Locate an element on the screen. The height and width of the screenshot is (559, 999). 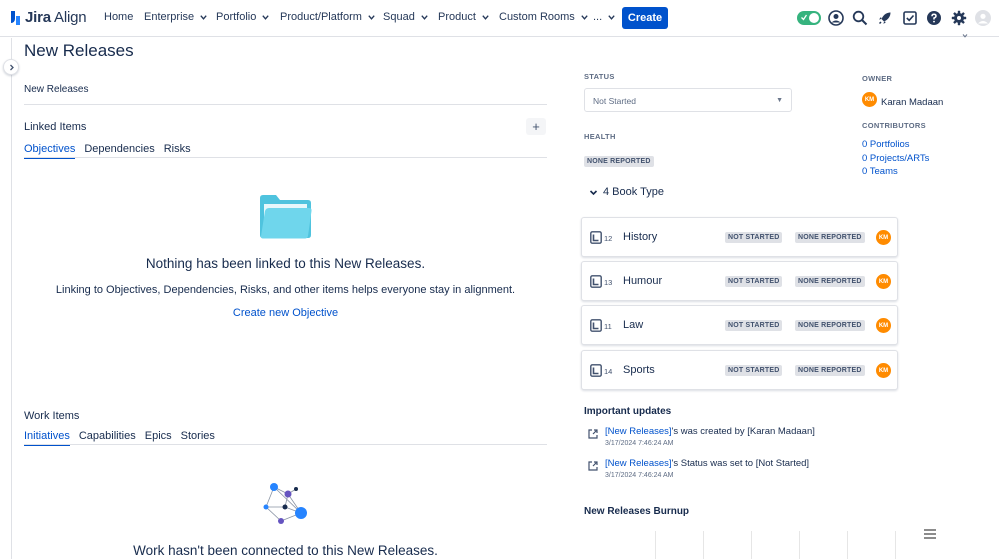
linked-items-title: Linked Items is located at coordinates (55, 127).